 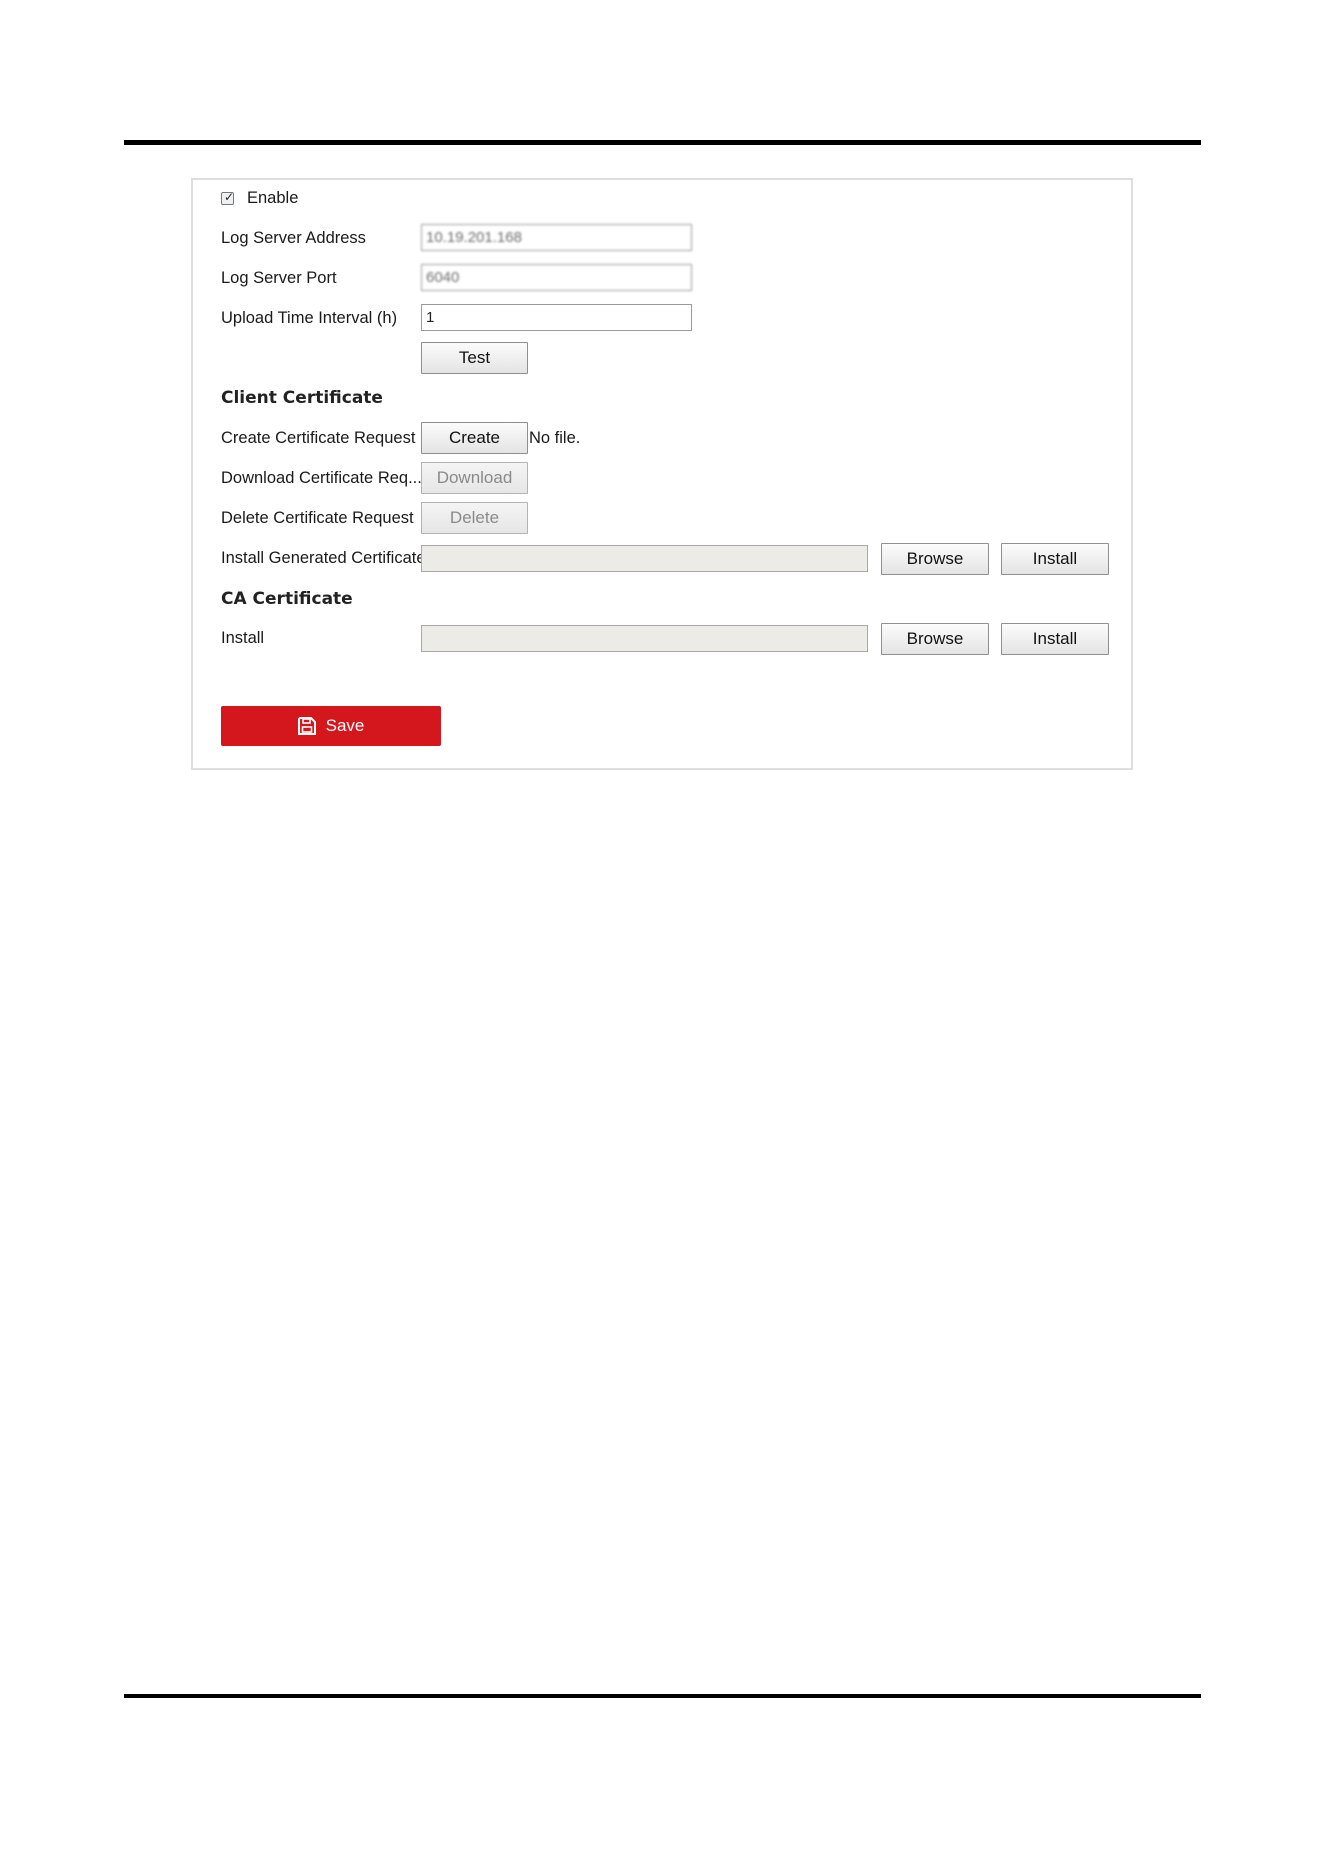 I want to click on footer-rule, so click(x=662, y=1696).